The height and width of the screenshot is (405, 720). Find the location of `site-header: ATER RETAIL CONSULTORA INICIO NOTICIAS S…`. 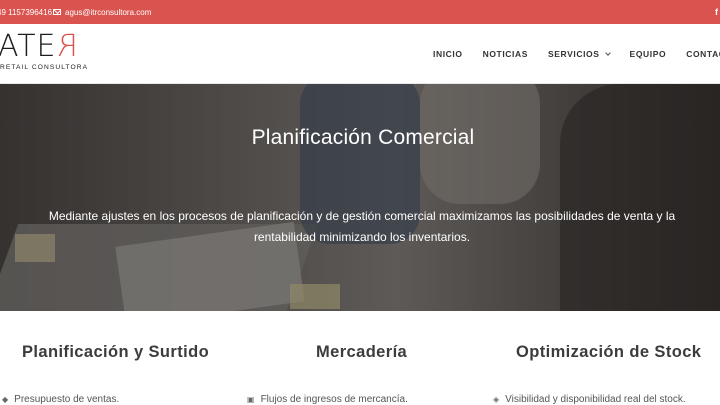

site-header: ATER RETAIL CONSULTORA INICIO NOTICIAS S… is located at coordinates (360, 54).